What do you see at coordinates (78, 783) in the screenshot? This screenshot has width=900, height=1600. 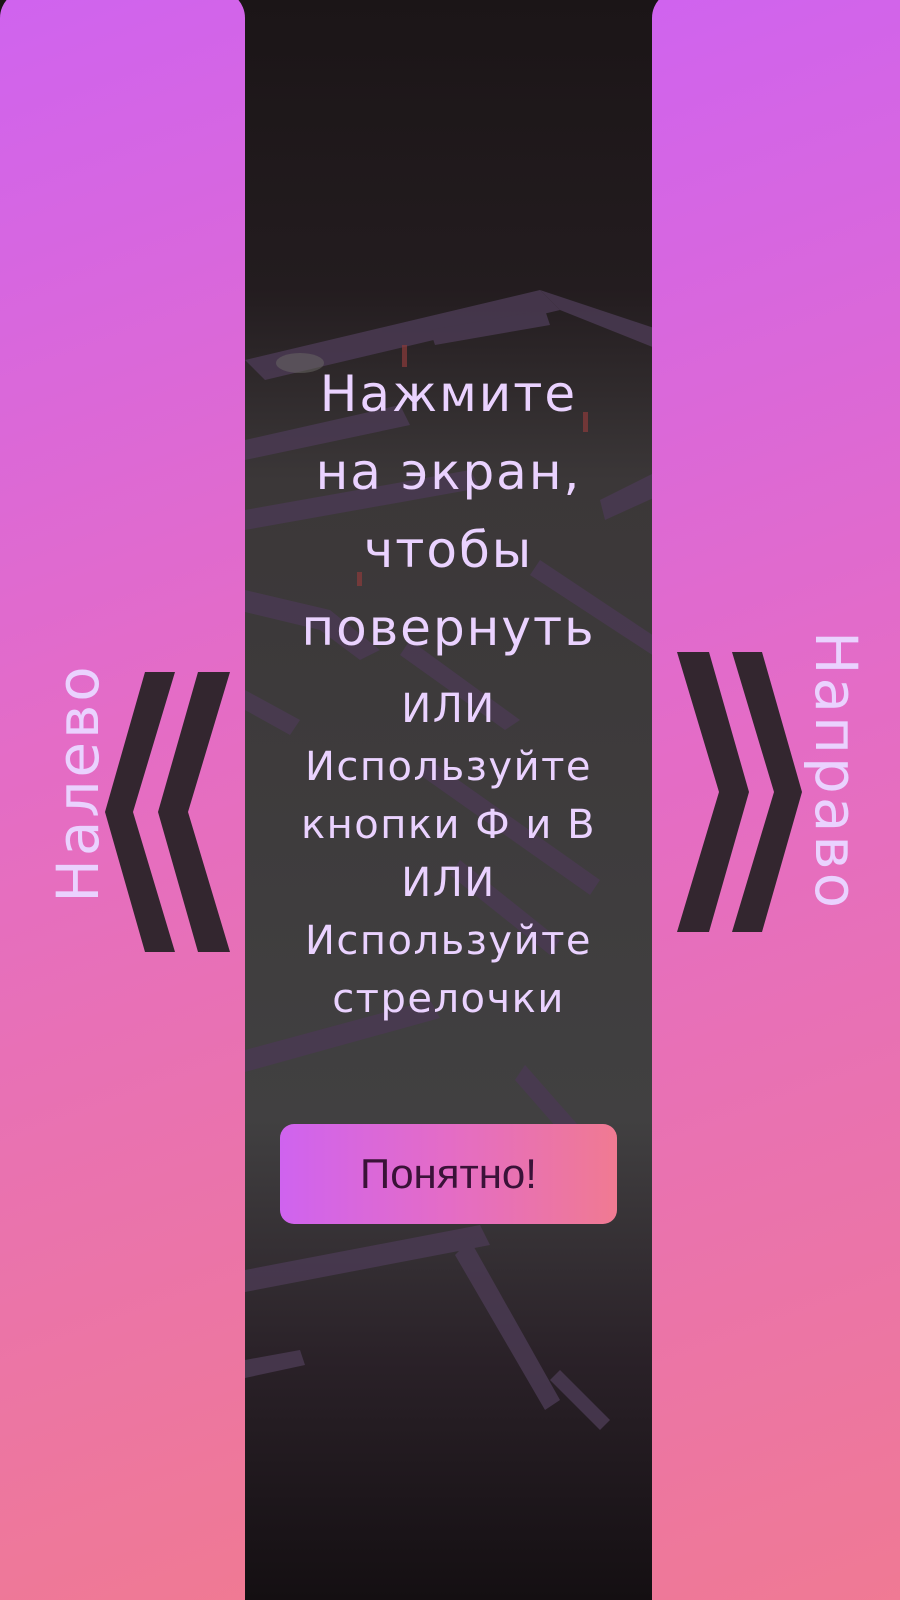 I see `turn-left-label: Налево` at bounding box center [78, 783].